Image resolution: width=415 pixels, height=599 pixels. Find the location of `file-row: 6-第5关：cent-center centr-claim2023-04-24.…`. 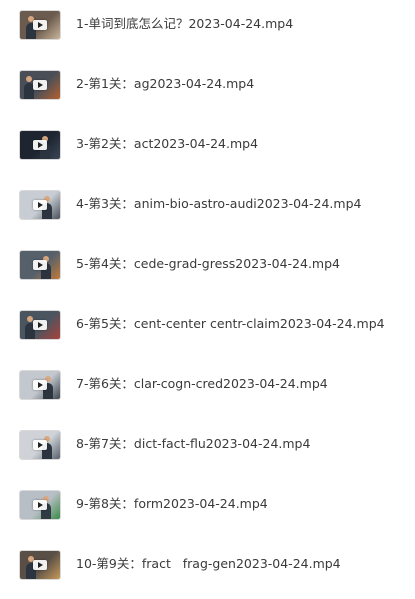

file-row: 6-第5关：cent-center centr-claim2023-04-24.… is located at coordinates (207, 325).